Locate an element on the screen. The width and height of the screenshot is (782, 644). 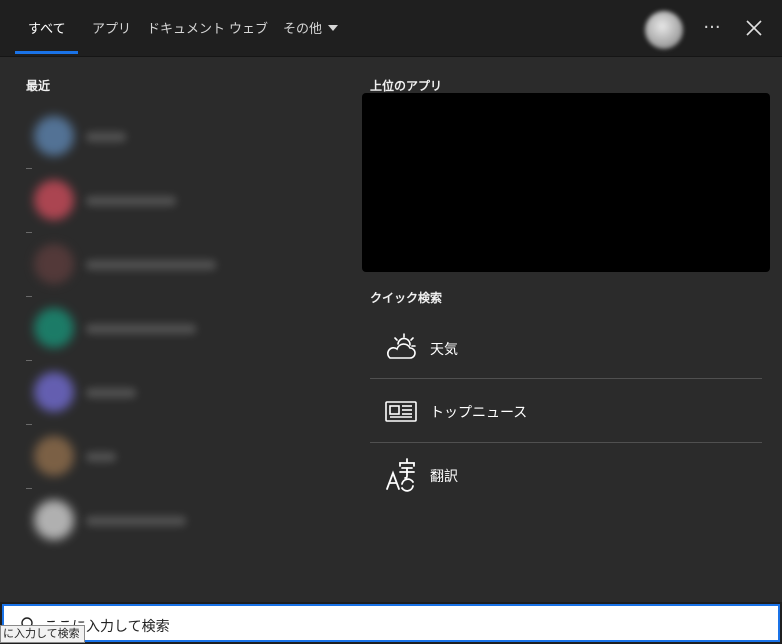
more-options-button: ··· is located at coordinates (712, 28).